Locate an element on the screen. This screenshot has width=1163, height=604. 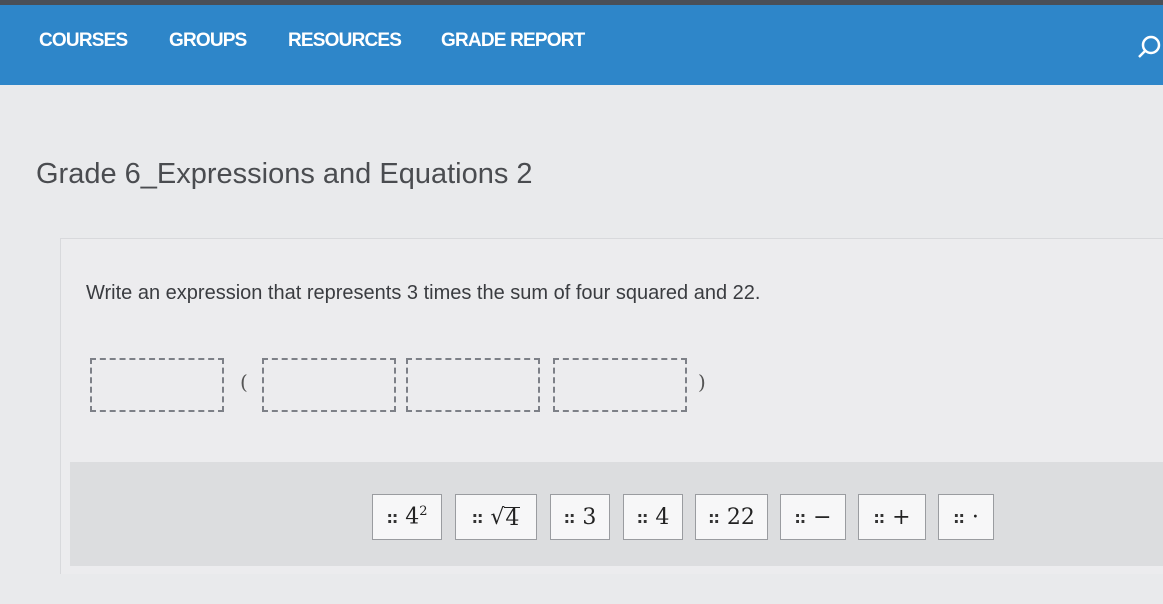
tile-label: 4 is located at coordinates (662, 517).